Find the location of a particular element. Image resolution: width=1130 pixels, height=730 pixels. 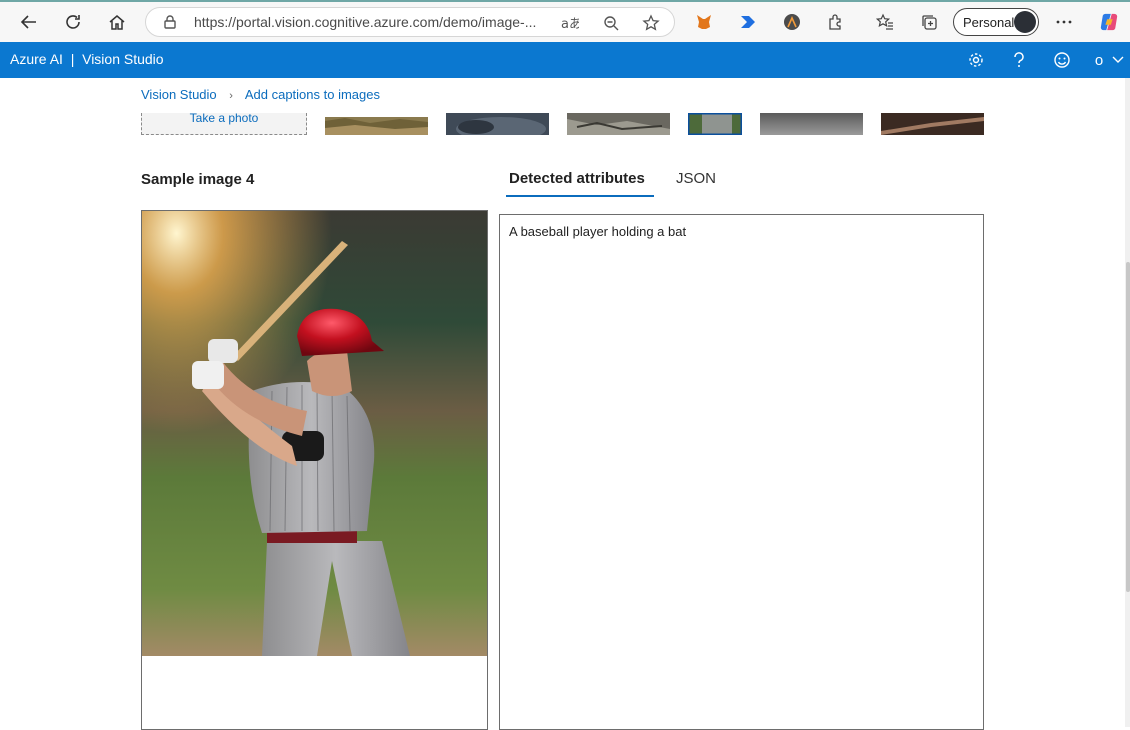

chevron-right-icon: › is located at coordinates (231, 96).